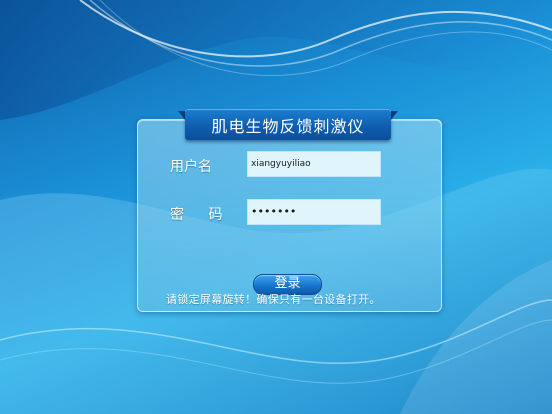  Describe the element at coordinates (201, 215) in the screenshot. I see `password-label: 密 码` at that location.